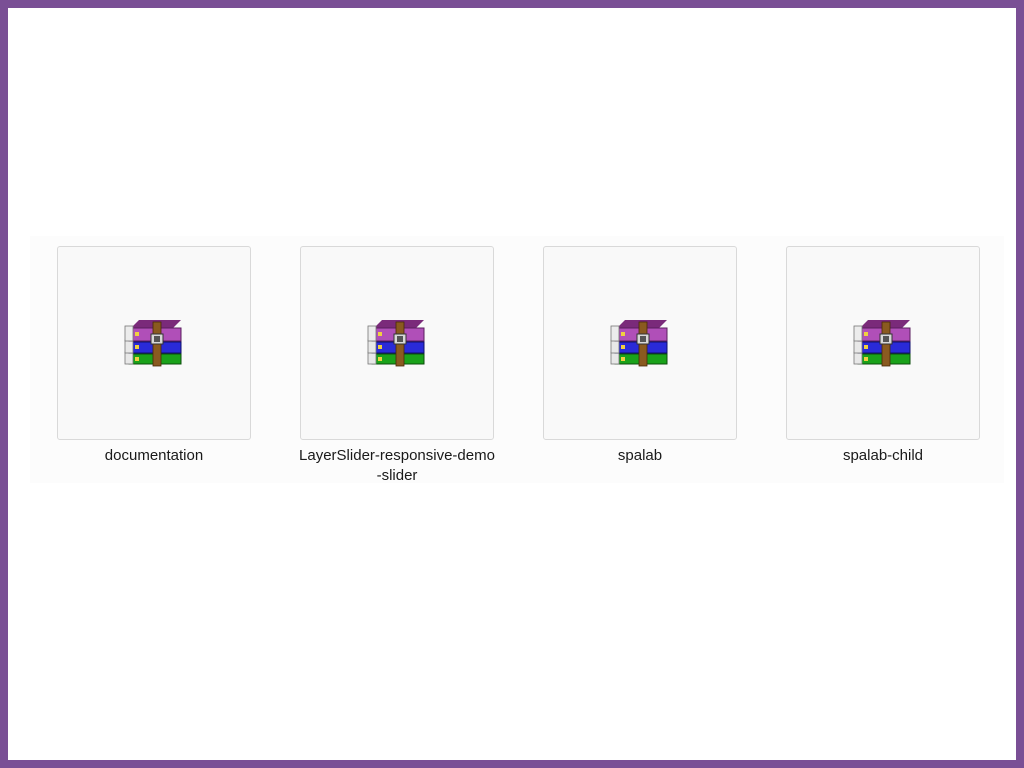  Describe the element at coordinates (154, 456) in the screenshot. I see `file-name: documentation` at that location.